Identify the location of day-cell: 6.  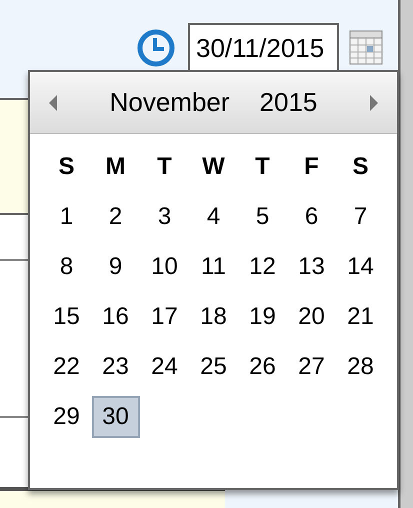
(311, 217).